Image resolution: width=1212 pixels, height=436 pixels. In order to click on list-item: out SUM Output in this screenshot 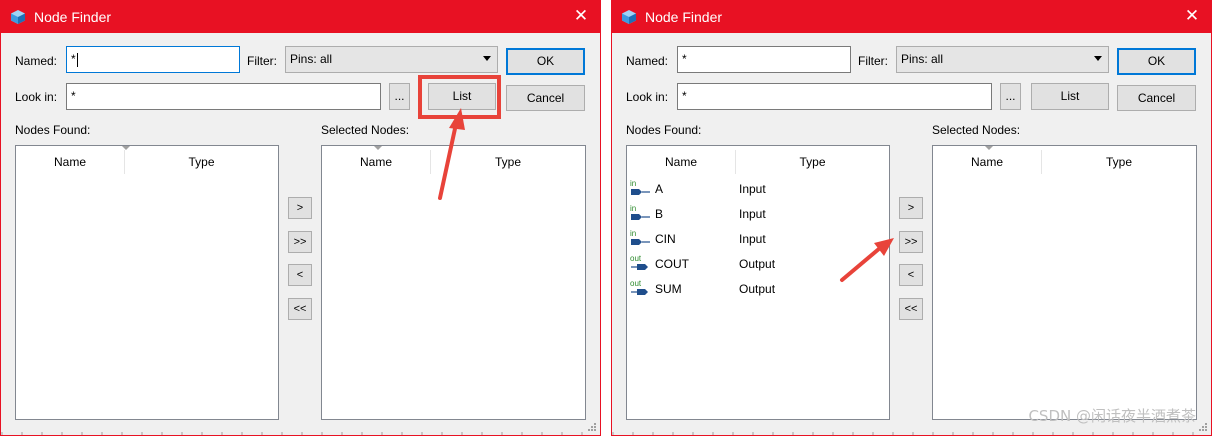, I will do `click(758, 289)`.